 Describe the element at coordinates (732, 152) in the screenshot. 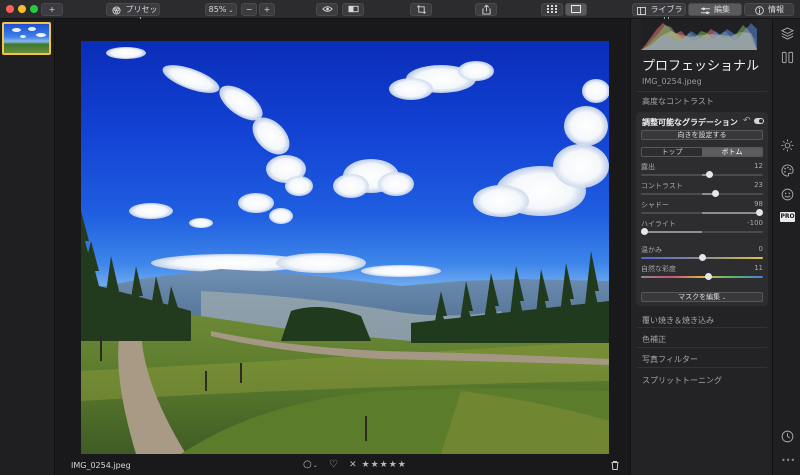

I see `tab-bottom: ボトム` at that location.